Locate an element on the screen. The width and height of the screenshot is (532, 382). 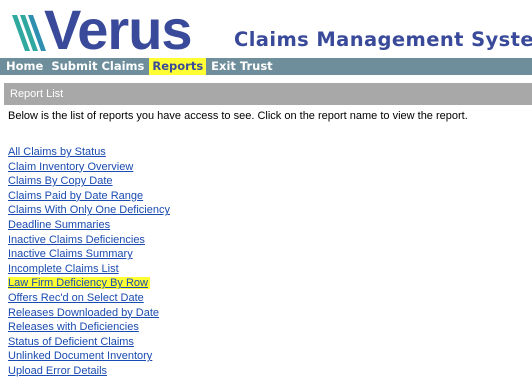
report-link-claims-with-only-one-deficiency: Claims With Only One Deficiency is located at coordinates (89, 210).